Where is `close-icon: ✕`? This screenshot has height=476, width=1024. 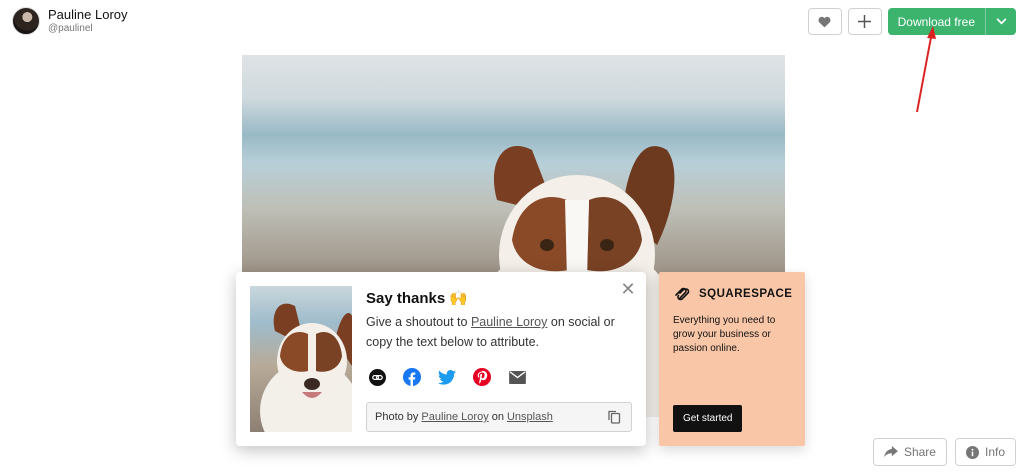
close-icon: ✕ is located at coordinates (628, 289).